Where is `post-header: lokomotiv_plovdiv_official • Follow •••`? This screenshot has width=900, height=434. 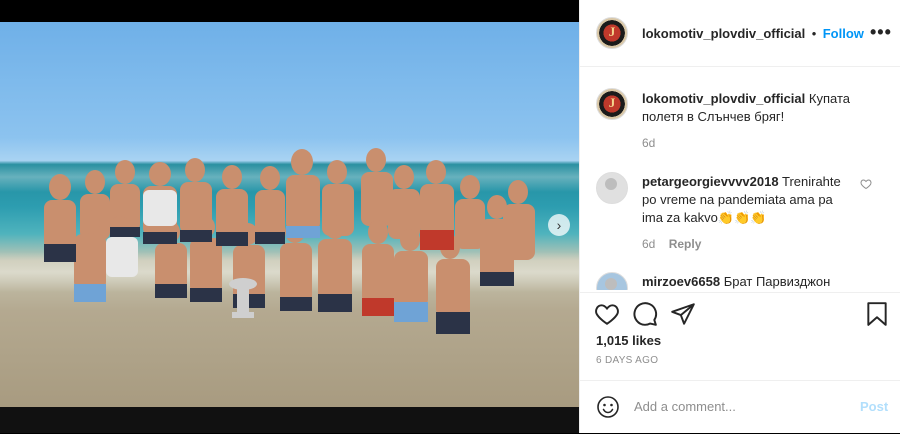 post-header: lokomotiv_plovdiv_official • Follow ••• is located at coordinates (740, 33).